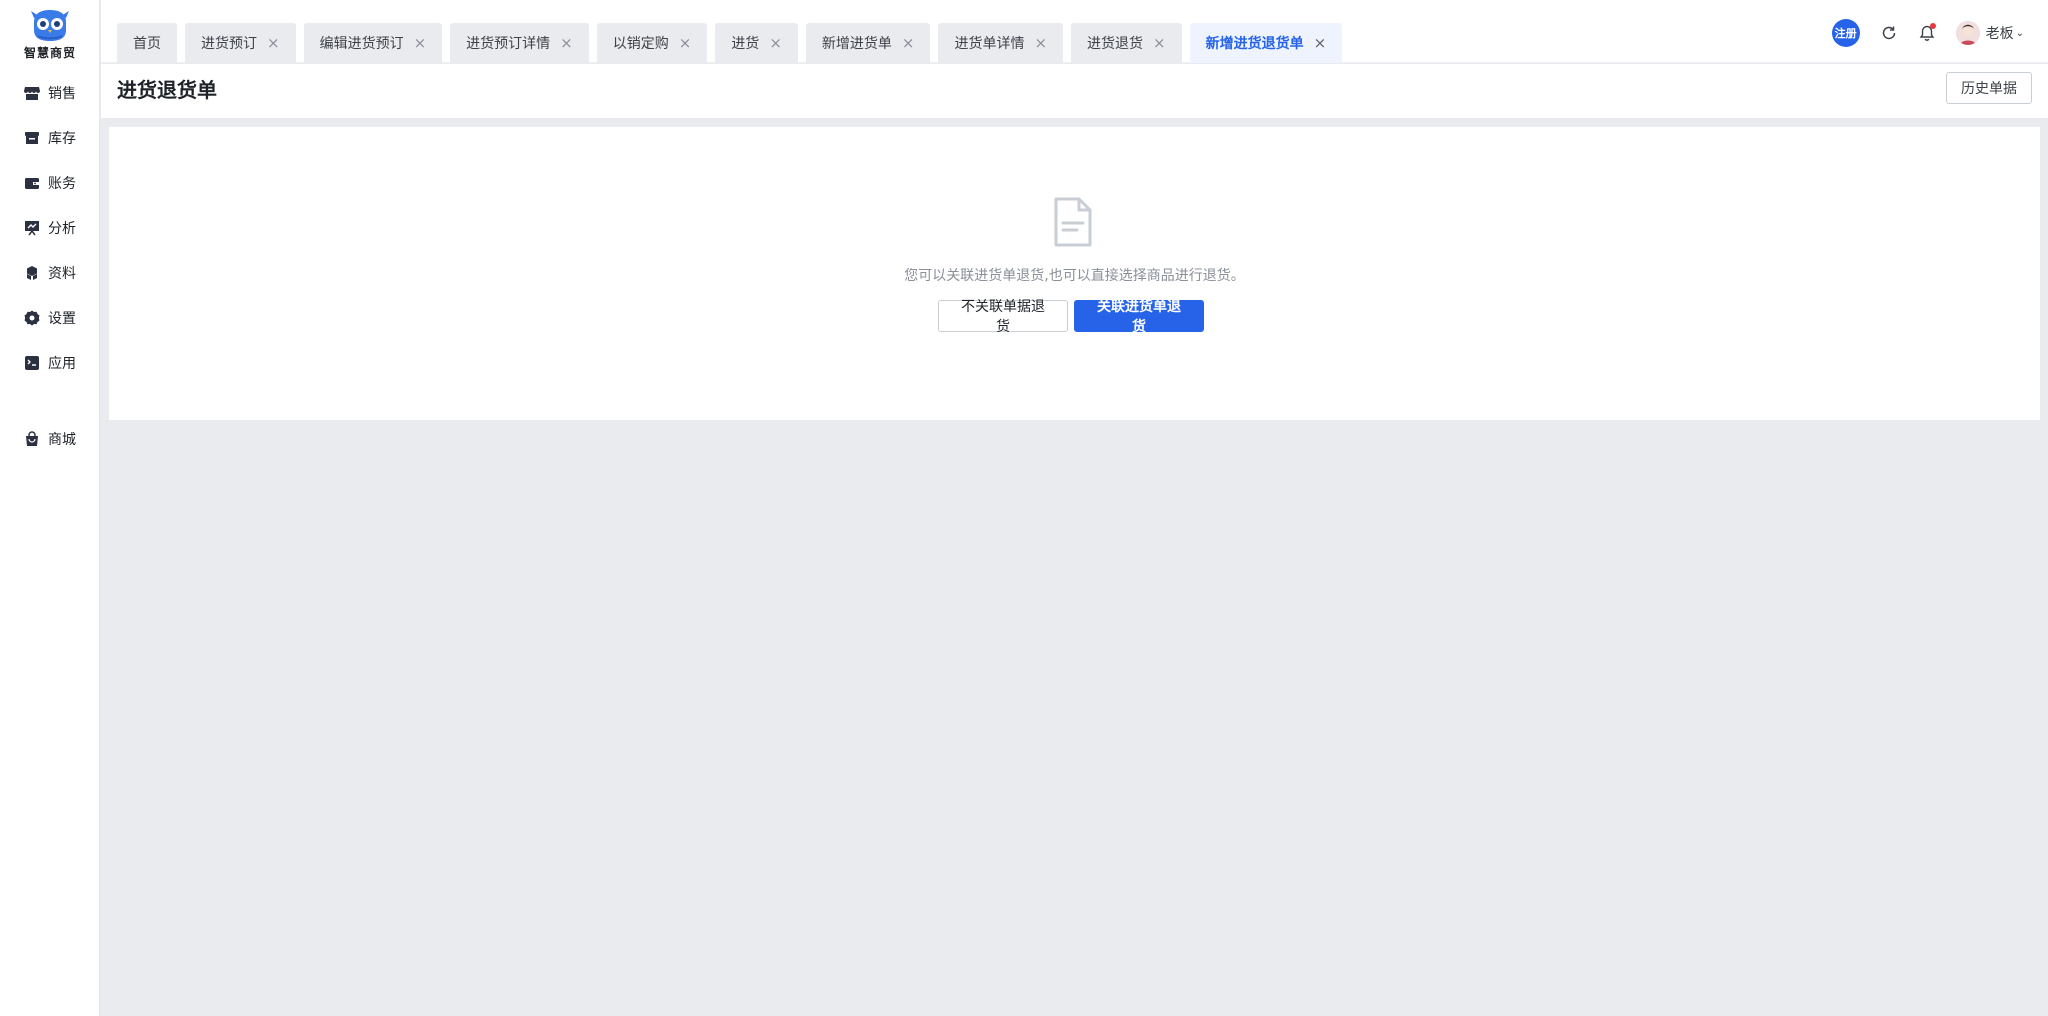 The height and width of the screenshot is (1016, 2048). Describe the element at coordinates (32, 438) in the screenshot. I see `shopping-bag-icon` at that location.